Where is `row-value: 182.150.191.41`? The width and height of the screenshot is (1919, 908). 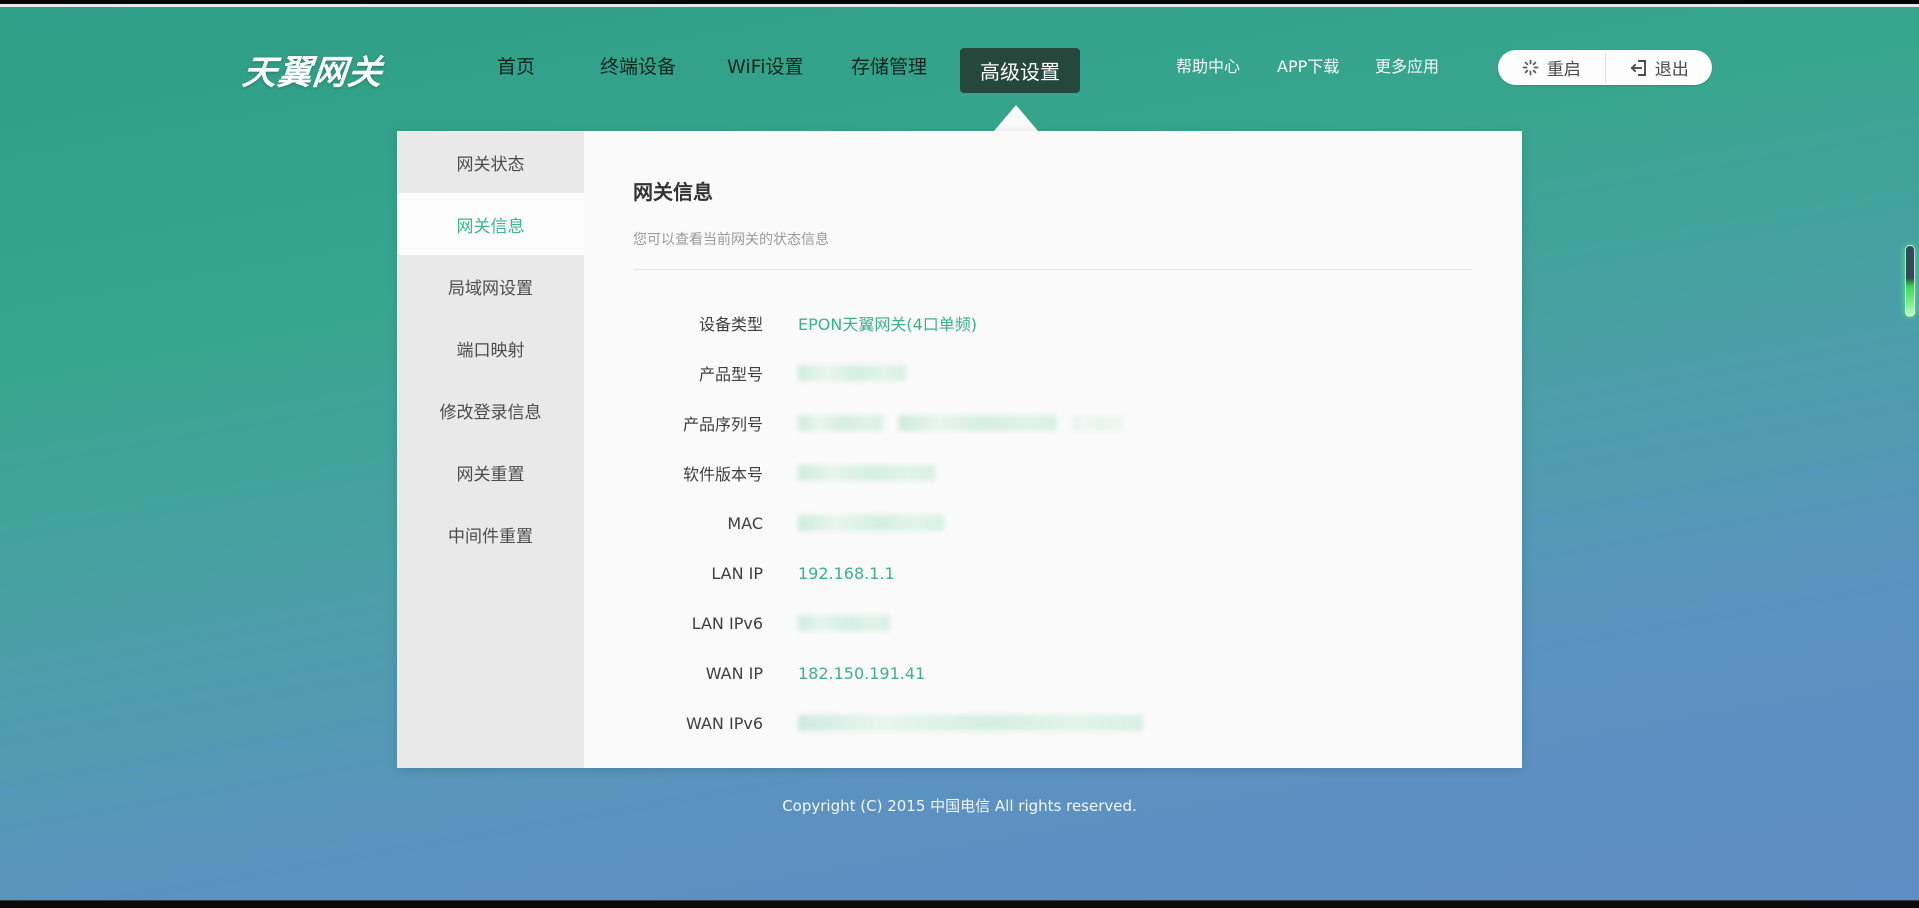
row-value: 182.150.191.41 is located at coordinates (862, 673).